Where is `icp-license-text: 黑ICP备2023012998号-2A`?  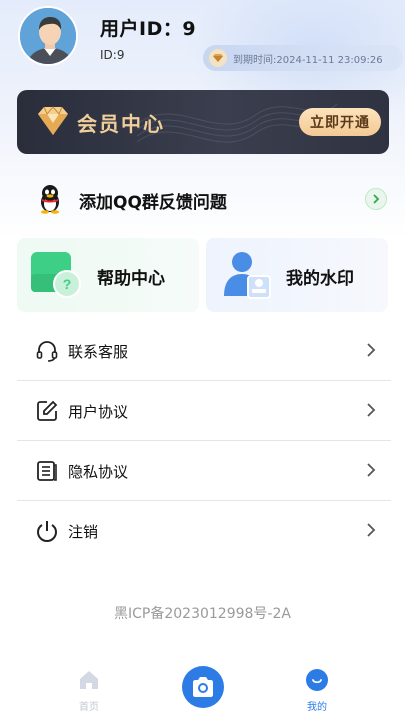 icp-license-text: 黑ICP备2023012998号-2A is located at coordinates (202, 614).